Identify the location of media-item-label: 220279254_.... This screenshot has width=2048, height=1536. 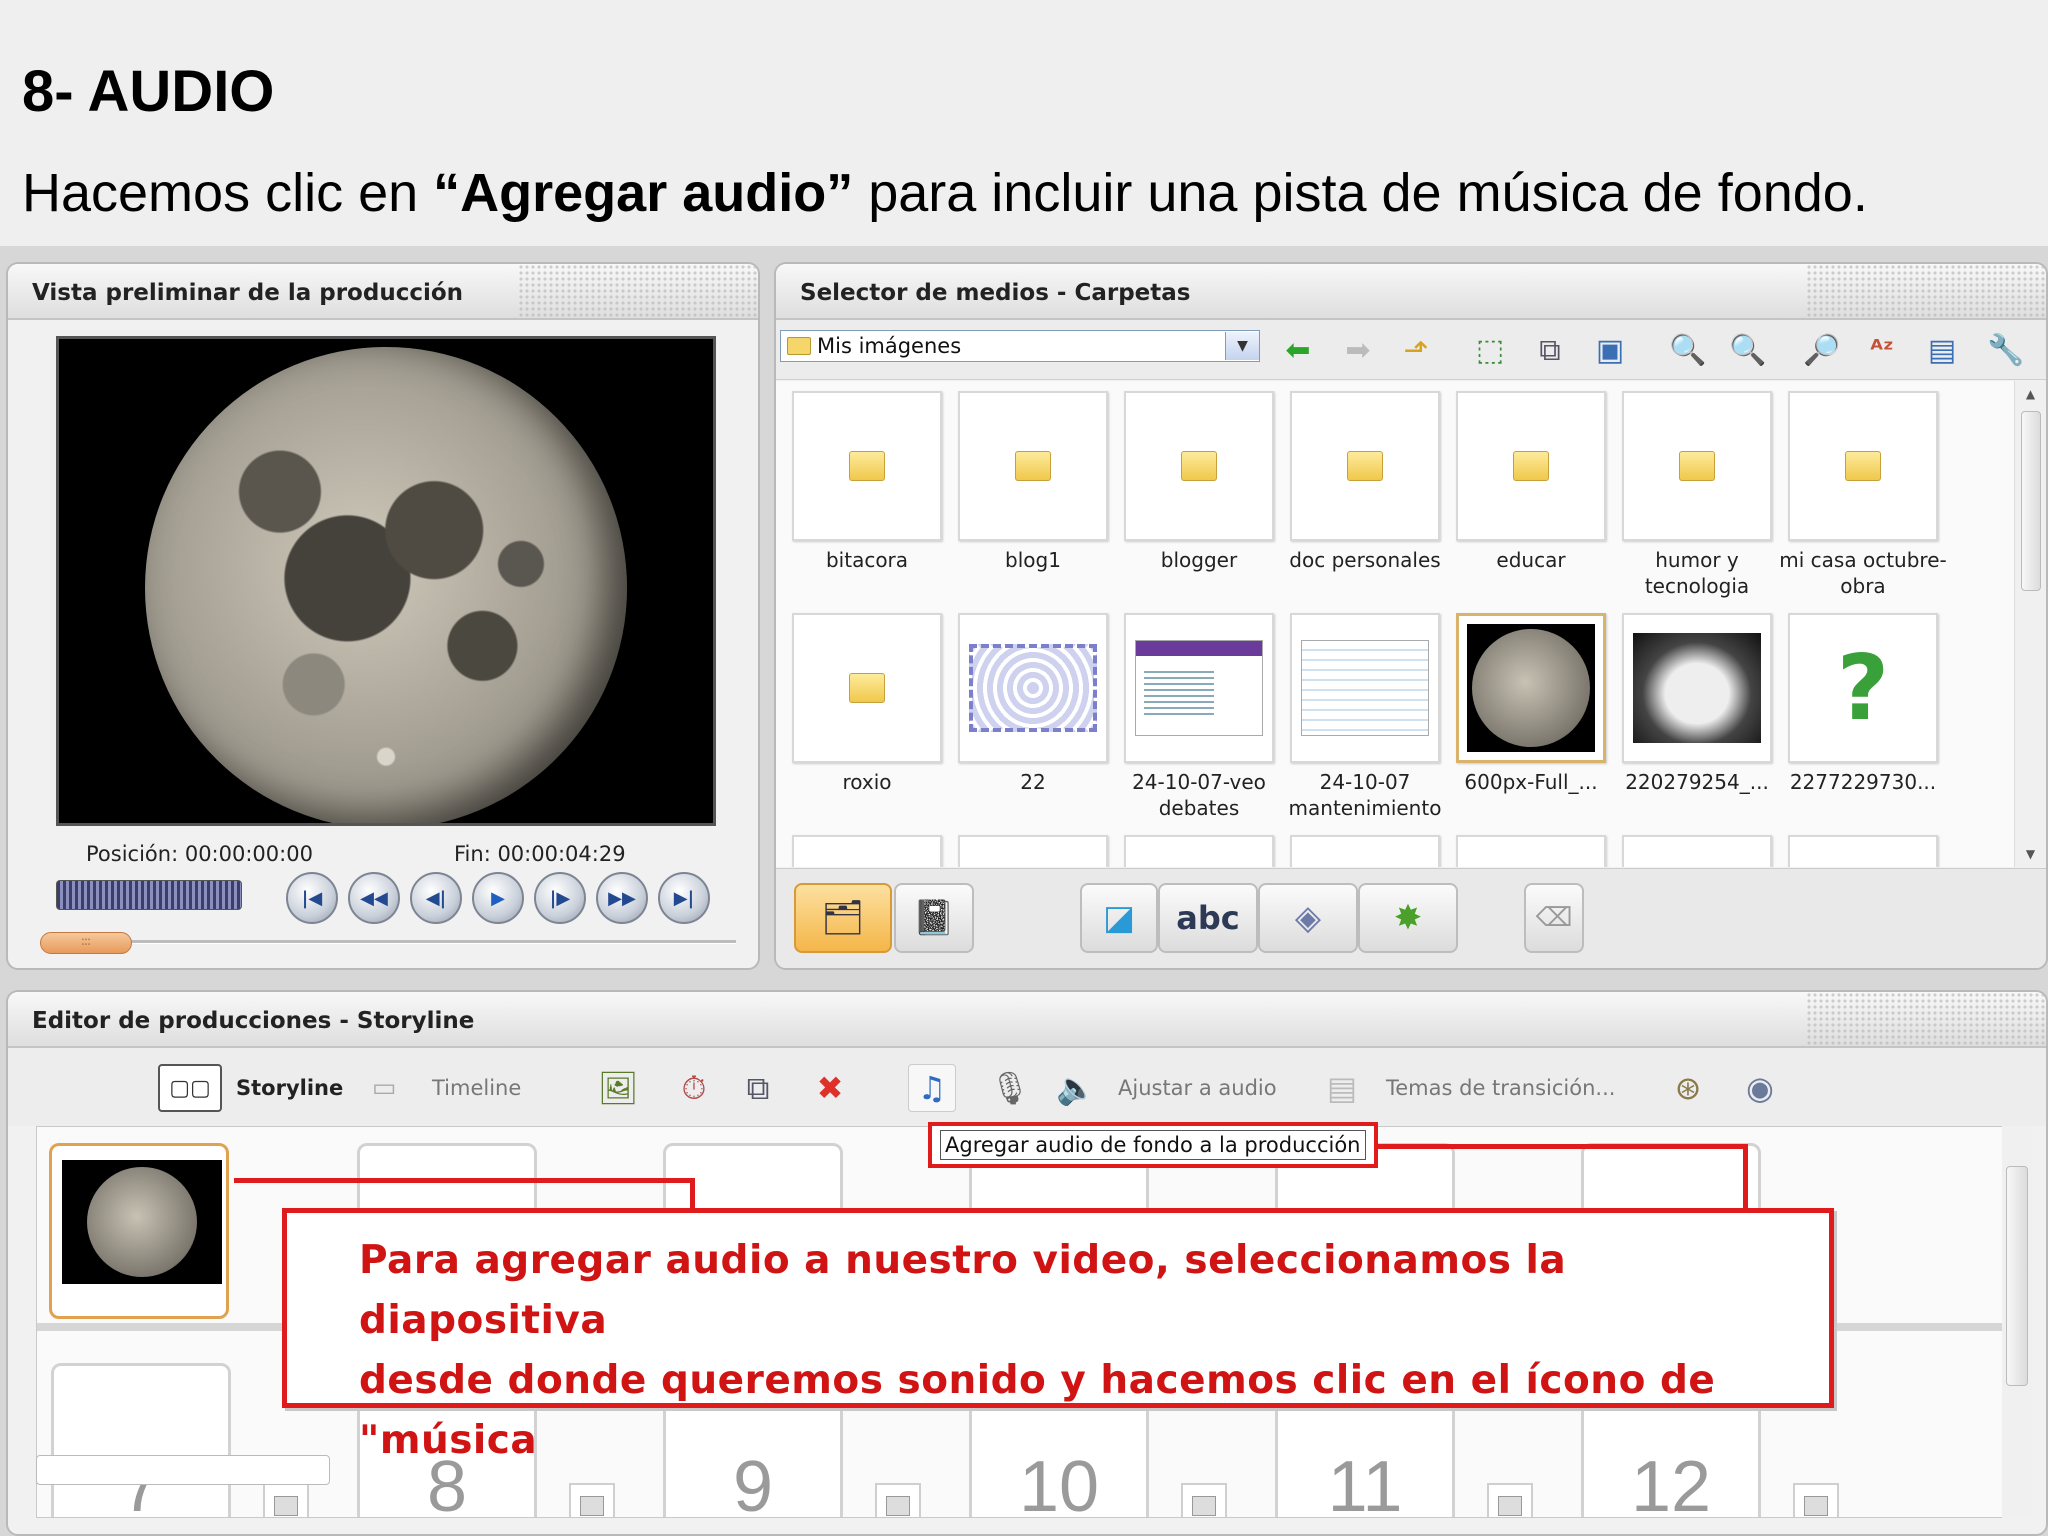
(1697, 782).